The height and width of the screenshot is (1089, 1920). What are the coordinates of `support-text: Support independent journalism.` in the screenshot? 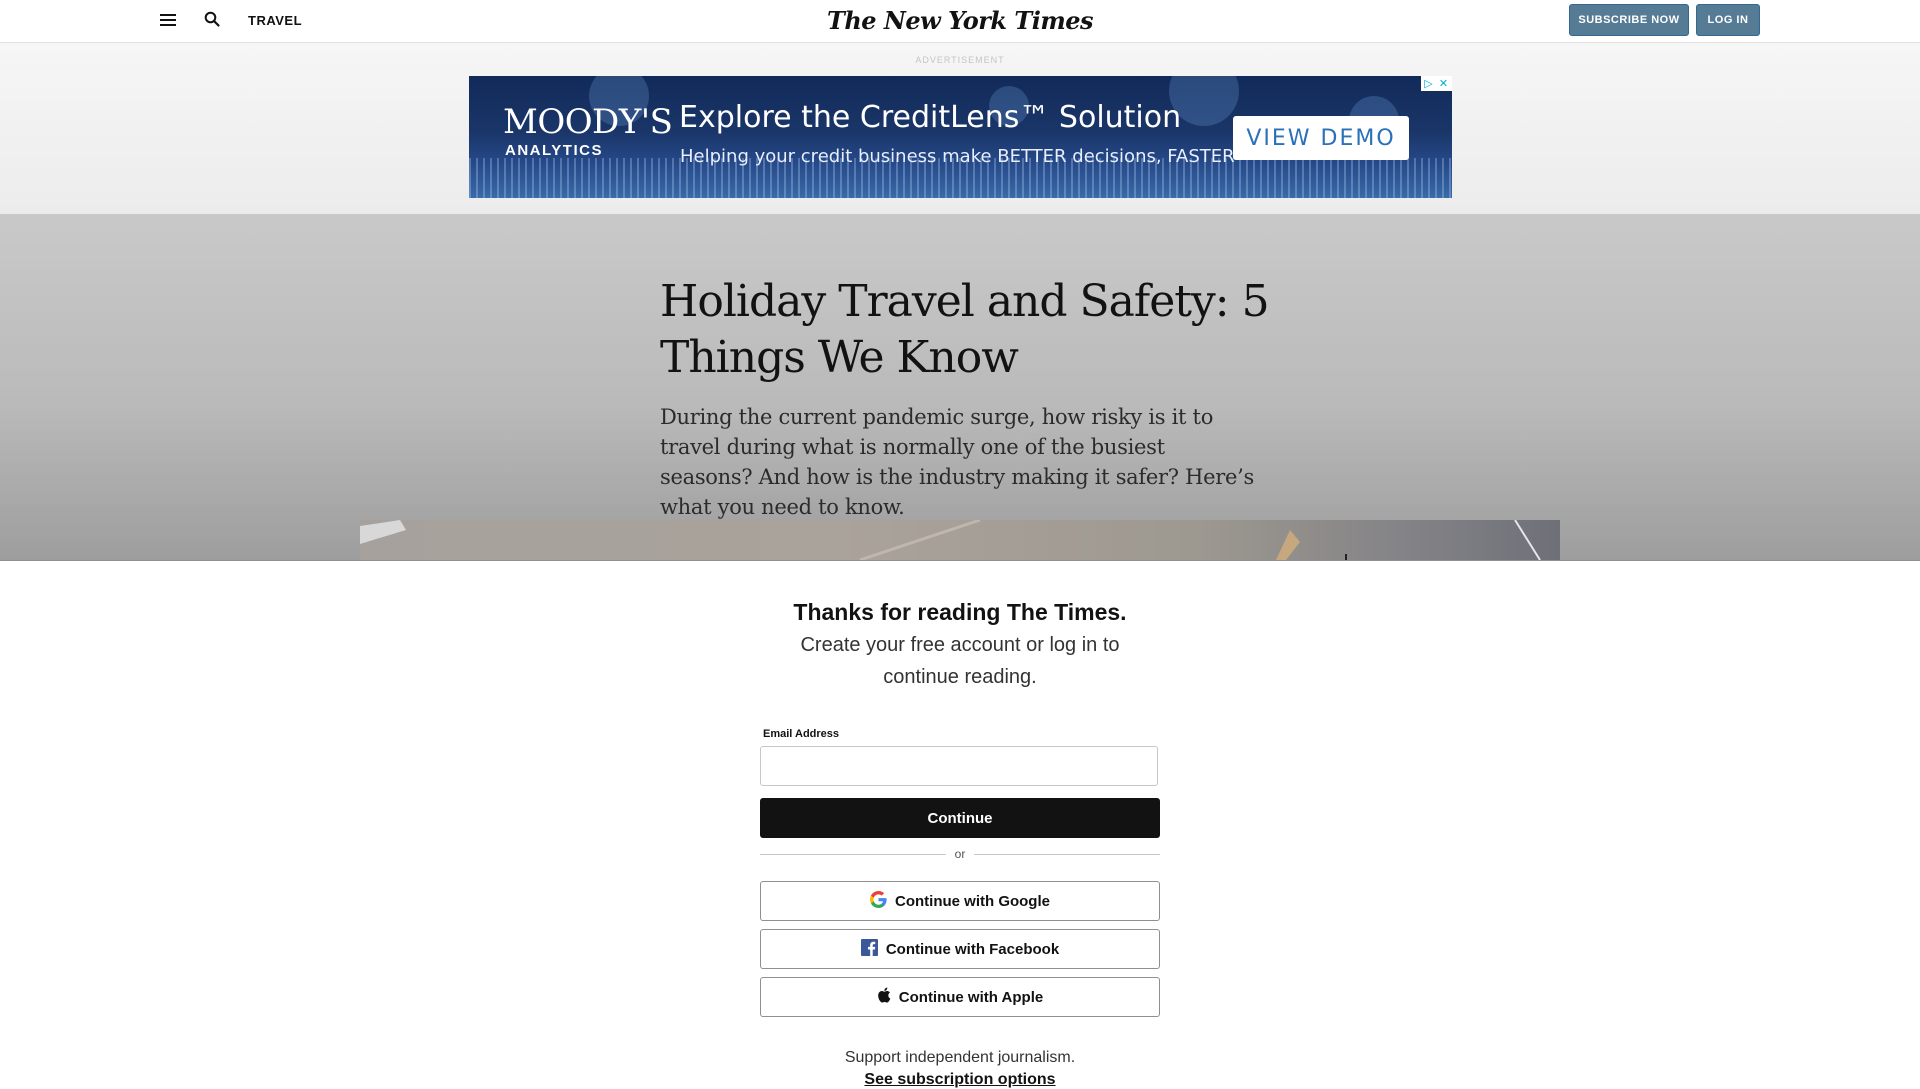 It's located at (960, 1057).